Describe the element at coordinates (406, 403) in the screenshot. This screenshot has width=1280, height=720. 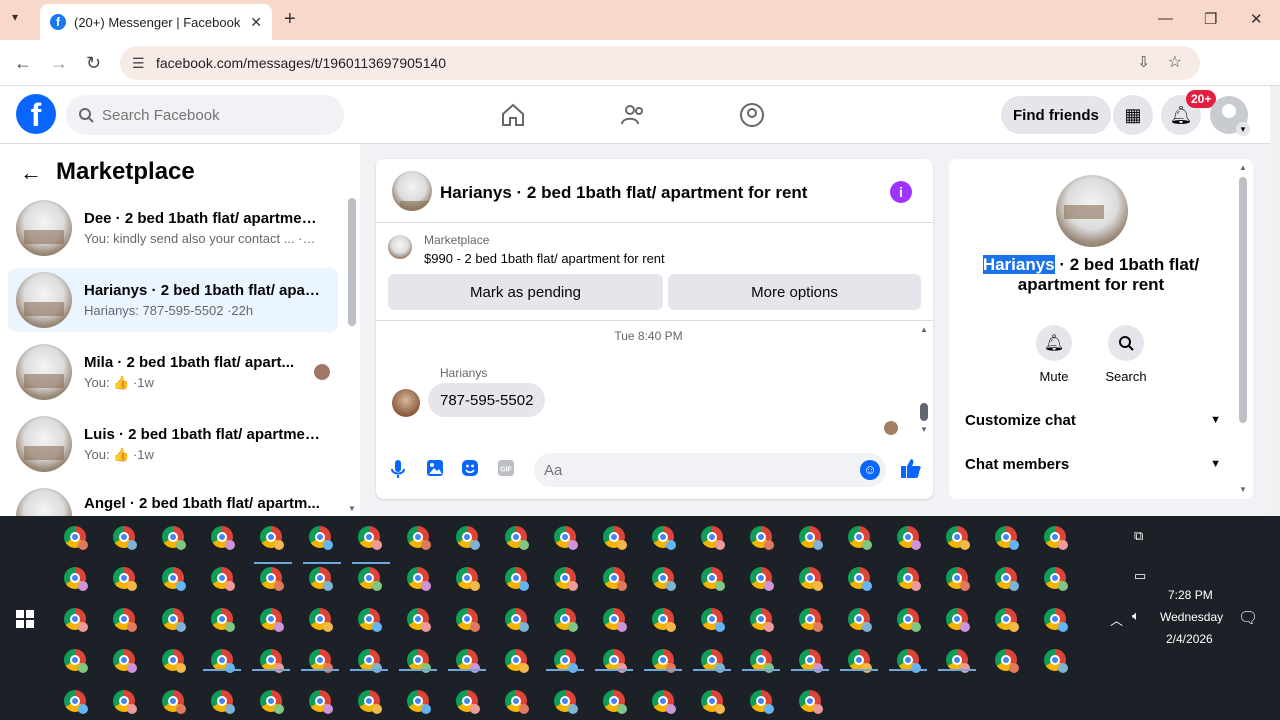
I see `sender-avatar` at that location.